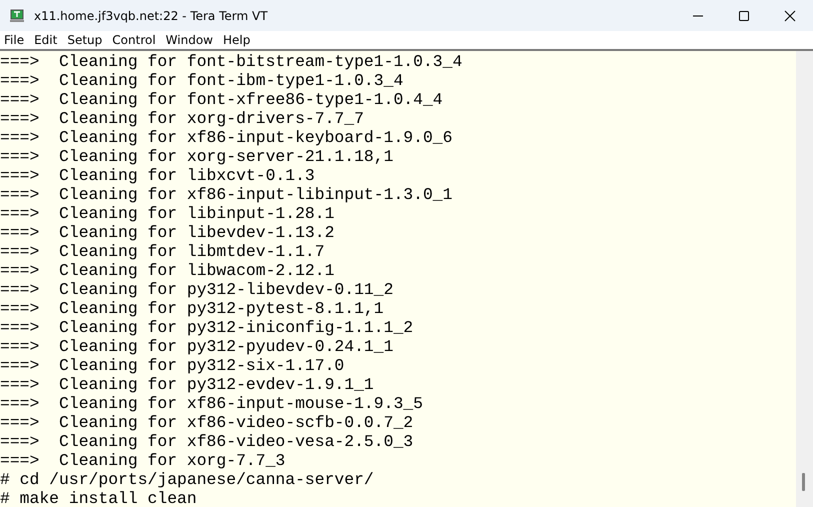  I want to click on terminal-line: ===> Cleaning for font-xfree86-type1-1.0.4_4, so click(222, 99).